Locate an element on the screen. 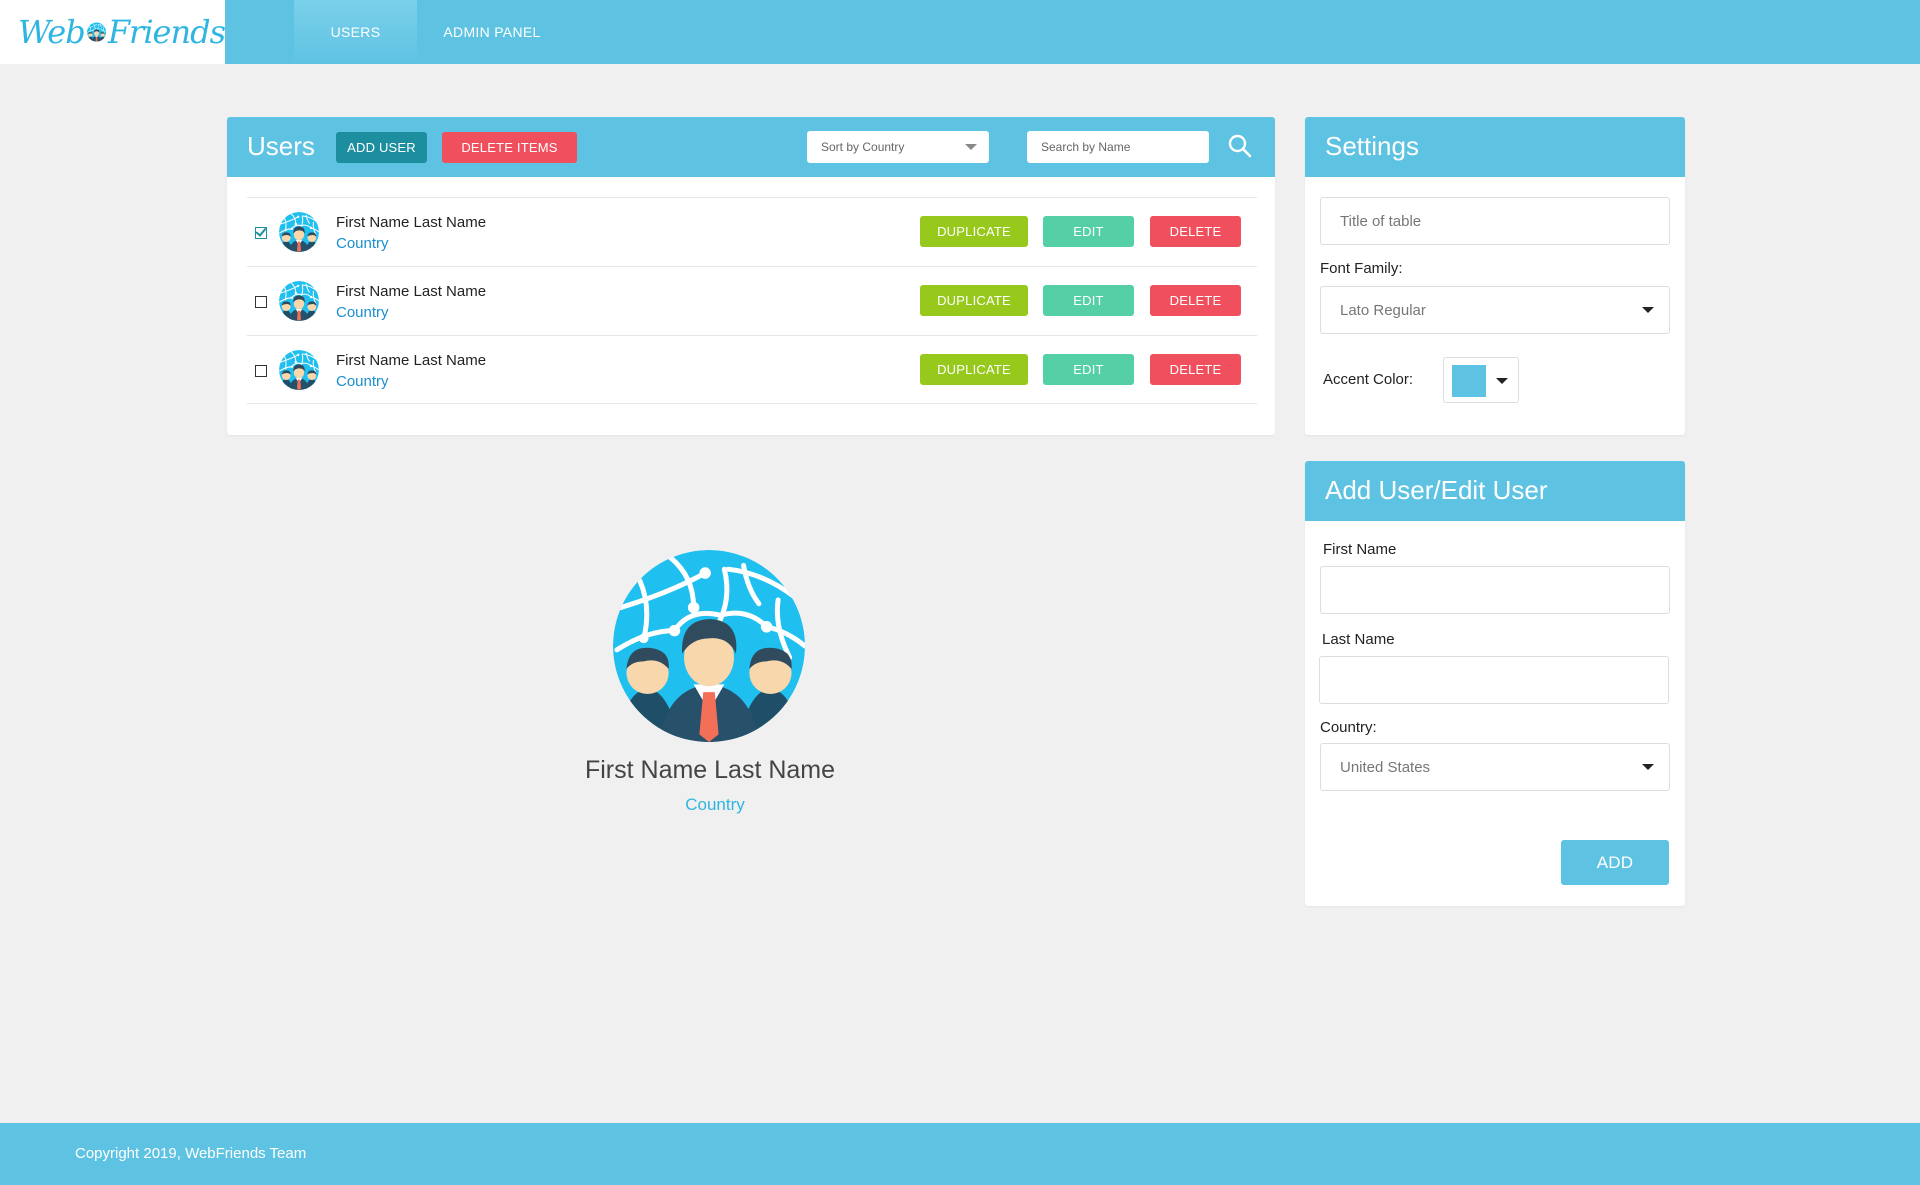 The height and width of the screenshot is (1185, 1920). table-title-placeholder: Title of table is located at coordinates (1381, 221).